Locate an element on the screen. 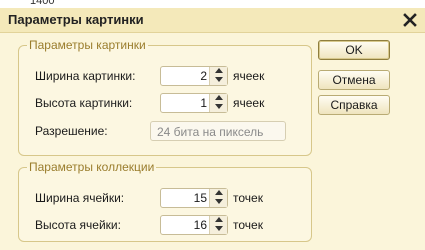 The image size is (425, 250). picture-height-label: Высота картинки: is located at coordinates (84, 103).